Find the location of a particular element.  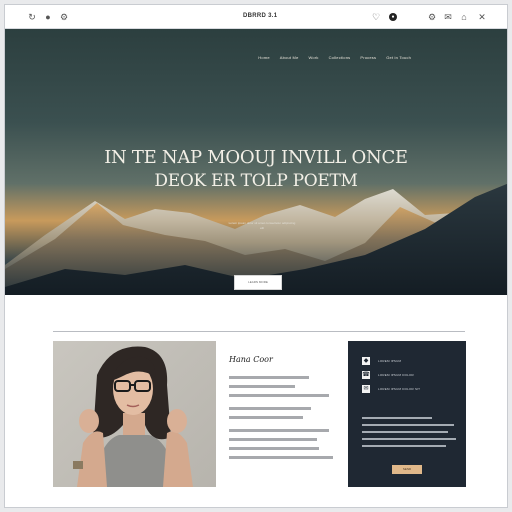

bio-title: Hana Coor is located at coordinates (251, 359).